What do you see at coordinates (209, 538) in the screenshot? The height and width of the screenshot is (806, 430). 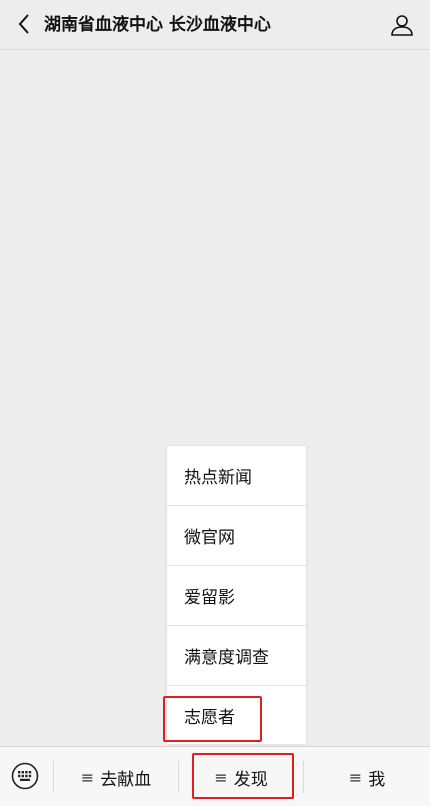 I see `submenu-item-label: 微官网` at bounding box center [209, 538].